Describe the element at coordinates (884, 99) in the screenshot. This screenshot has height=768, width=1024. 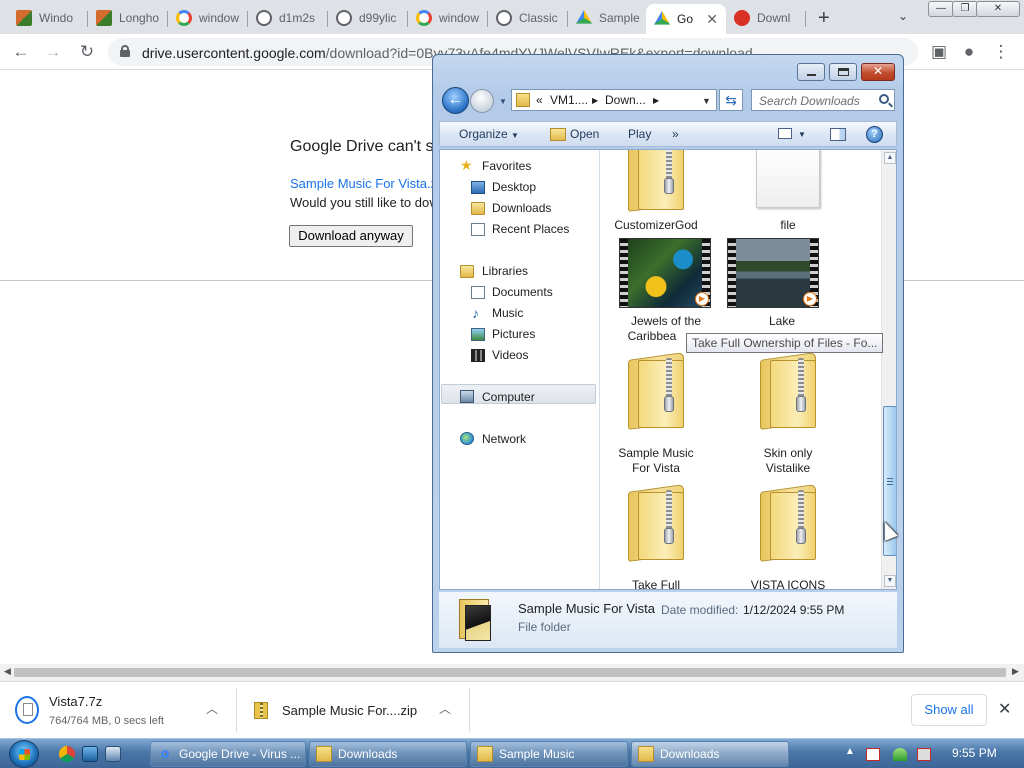
I see `search-icon` at that location.